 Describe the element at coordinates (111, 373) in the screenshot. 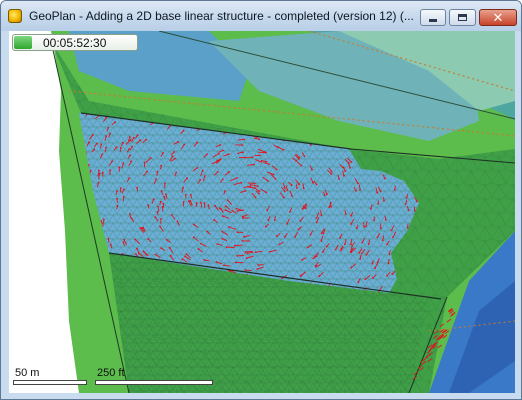

I see `scale-label-imperial: 250 ft` at that location.